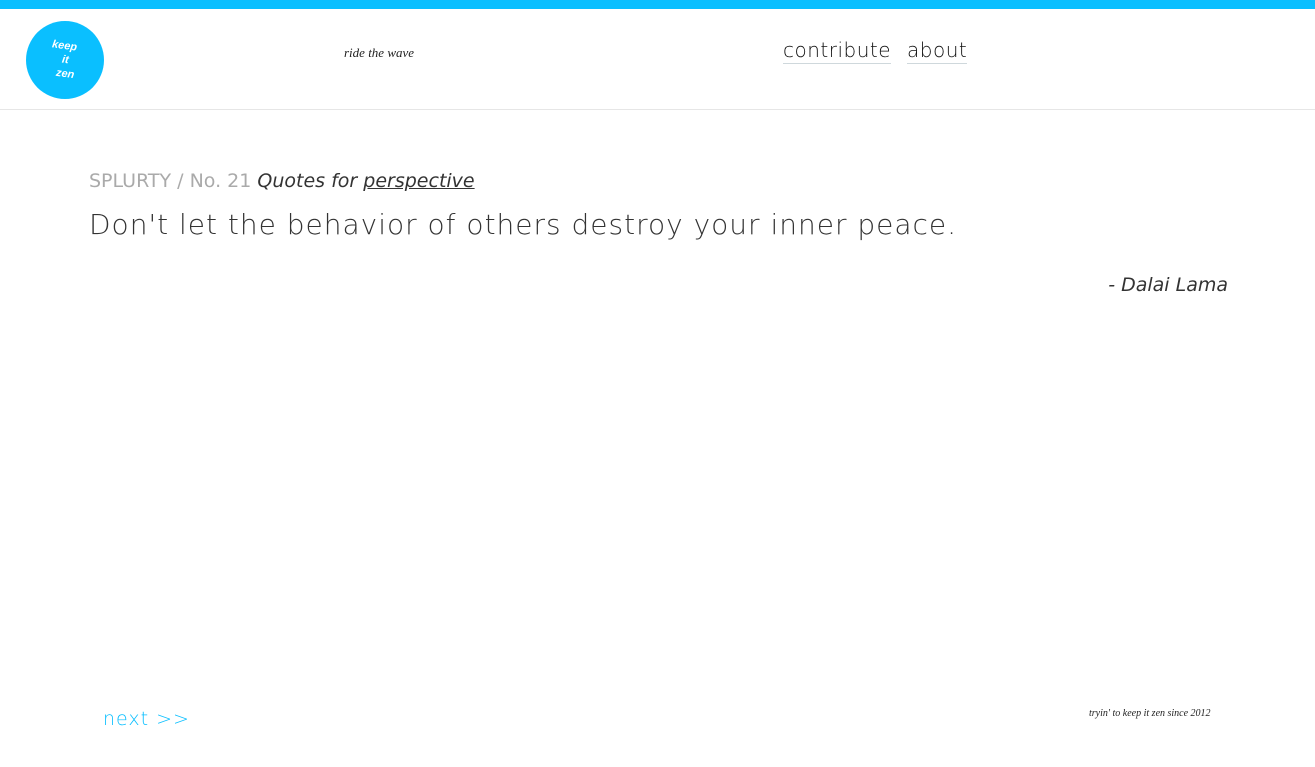 Image resolution: width=1315 pixels, height=767 pixels. Describe the element at coordinates (130, 181) in the screenshot. I see `breadcrumb-site: SPLURTY` at that location.